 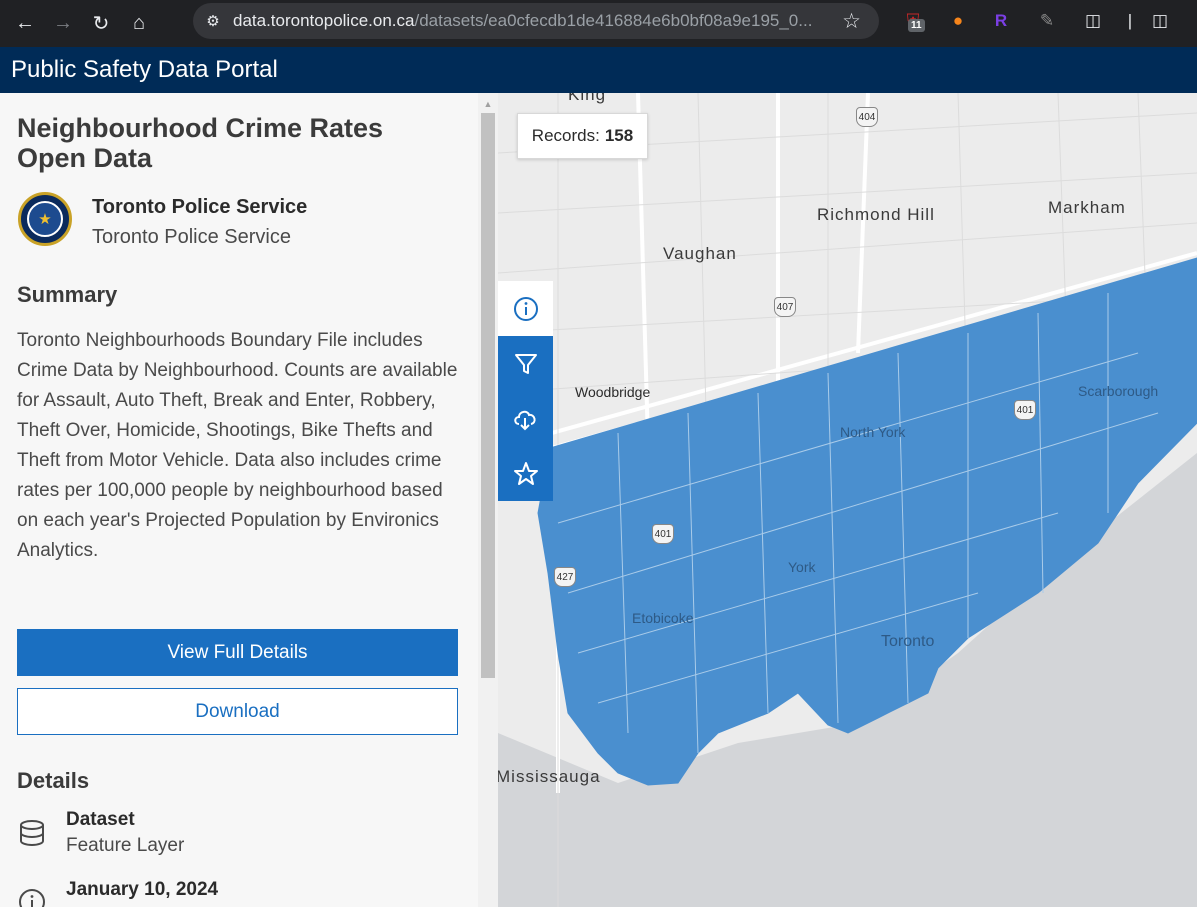 What do you see at coordinates (873, 432) in the screenshot?
I see `map-label-north-york: North York` at bounding box center [873, 432].